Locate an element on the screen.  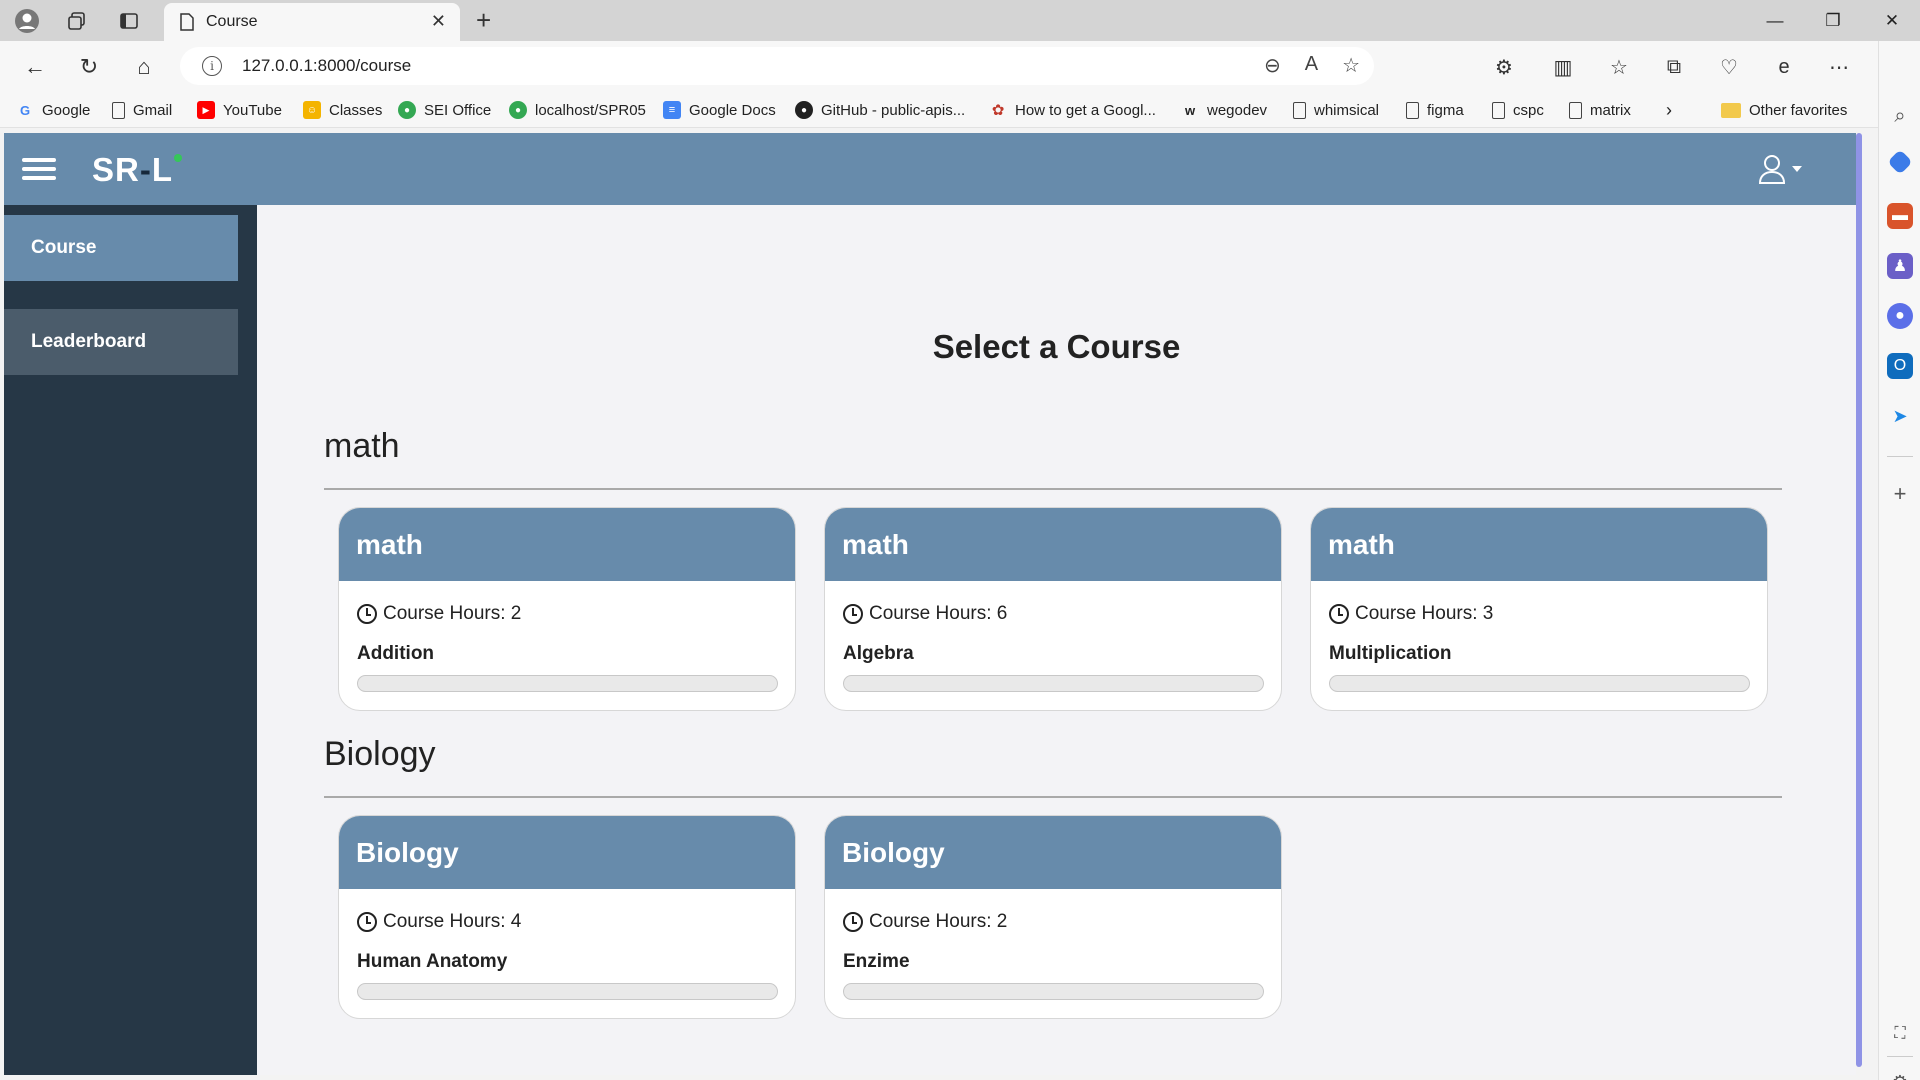
bookmark-whimsical: whimsical is located at coordinates (1336, 110).